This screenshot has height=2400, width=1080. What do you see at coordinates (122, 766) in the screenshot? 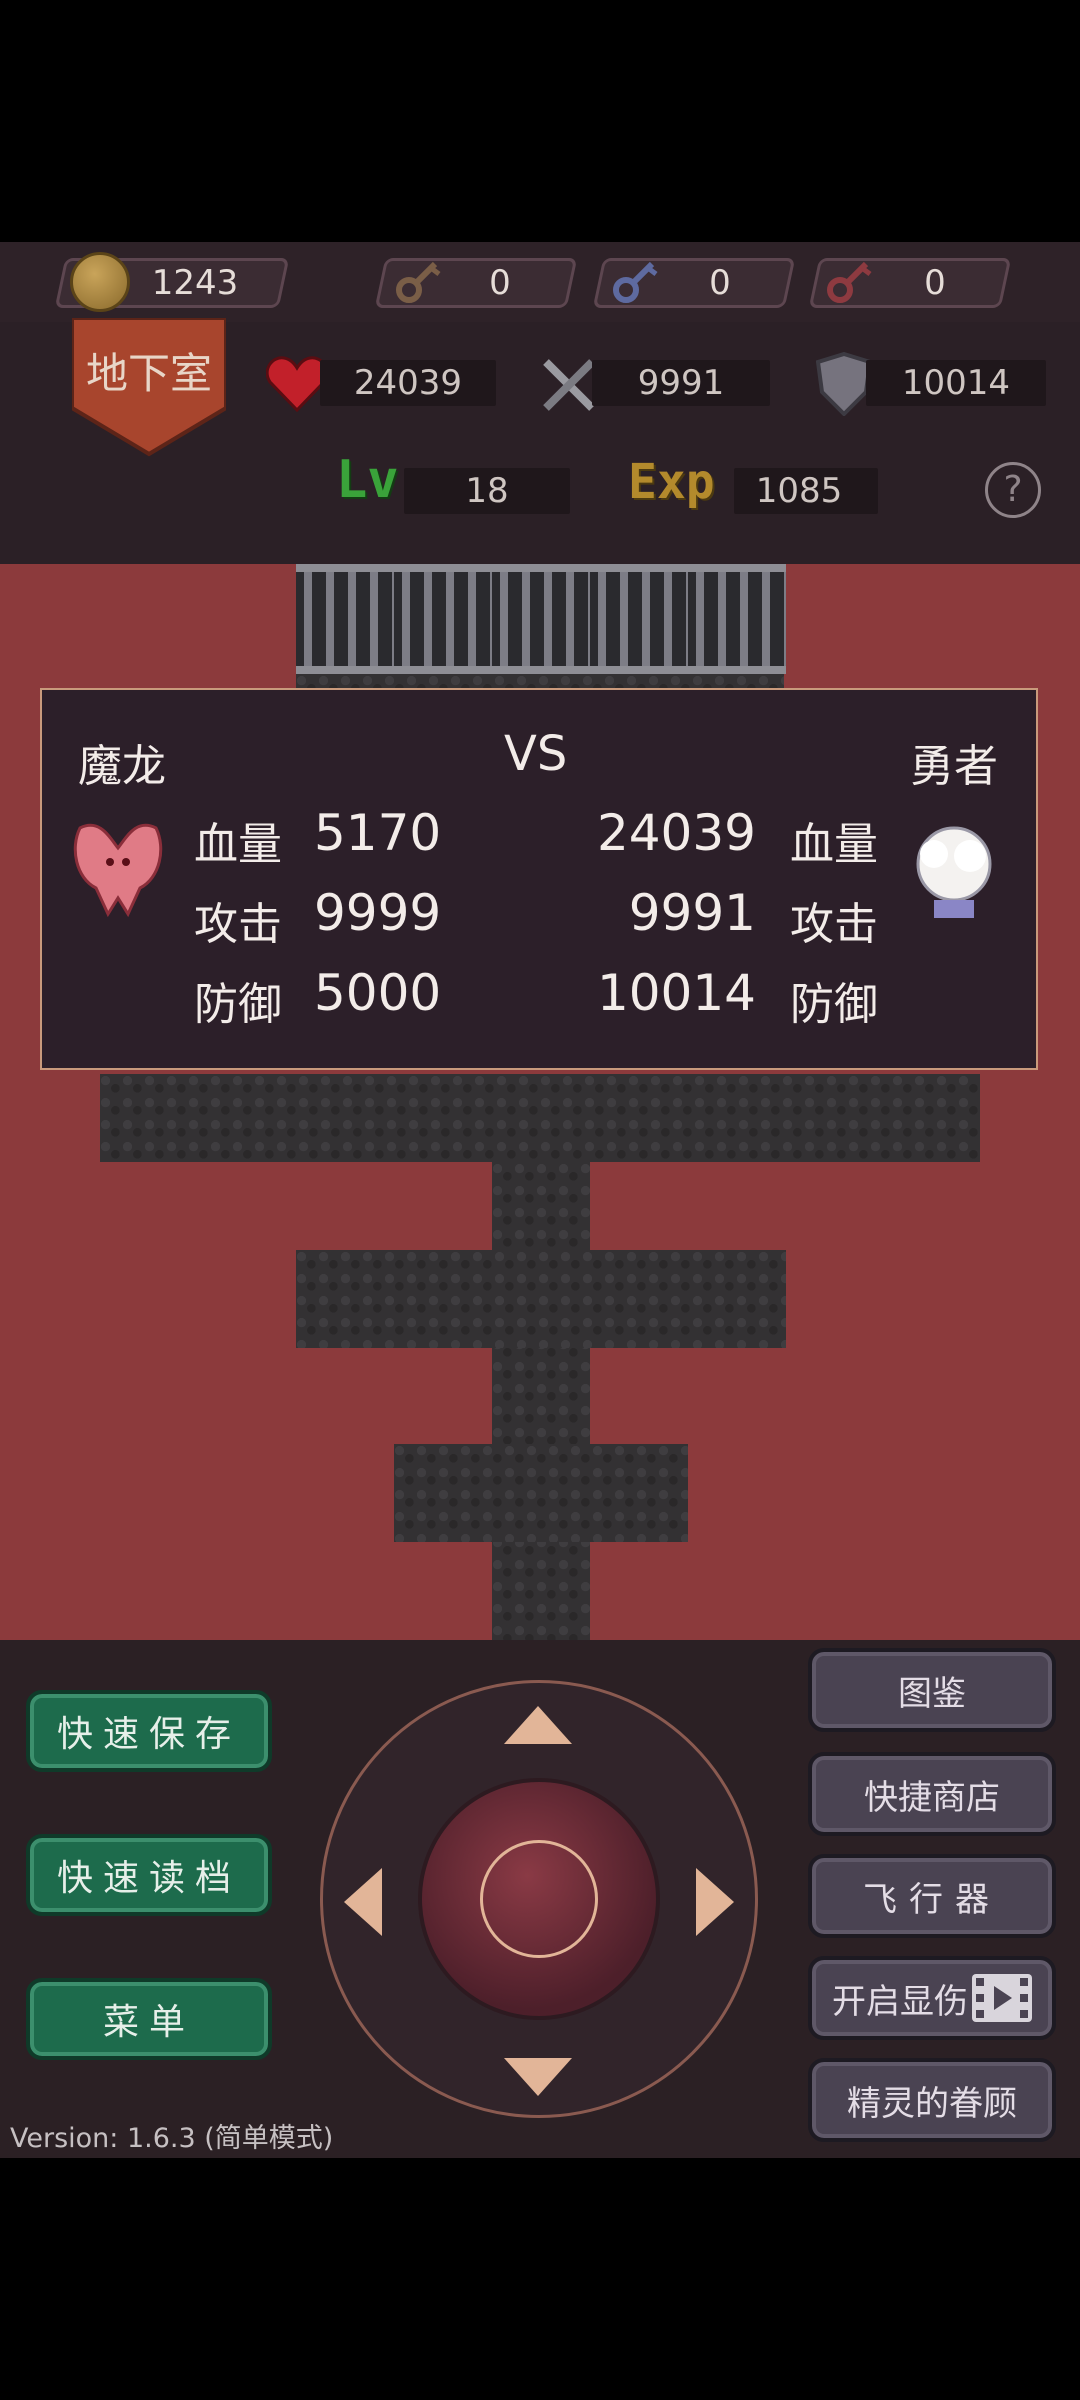
I see `enemy-name: 魔龙` at bounding box center [122, 766].